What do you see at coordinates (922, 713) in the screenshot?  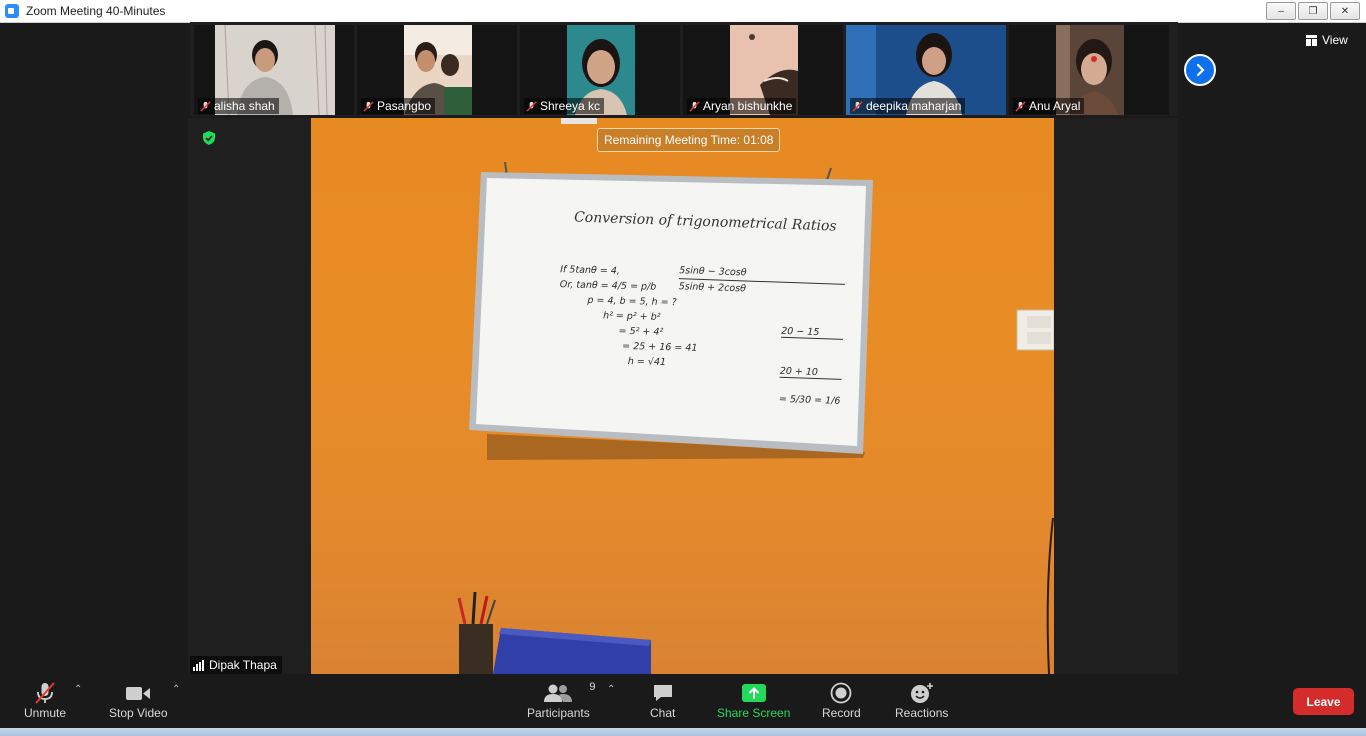 I see `reactions-label: Reactions` at bounding box center [922, 713].